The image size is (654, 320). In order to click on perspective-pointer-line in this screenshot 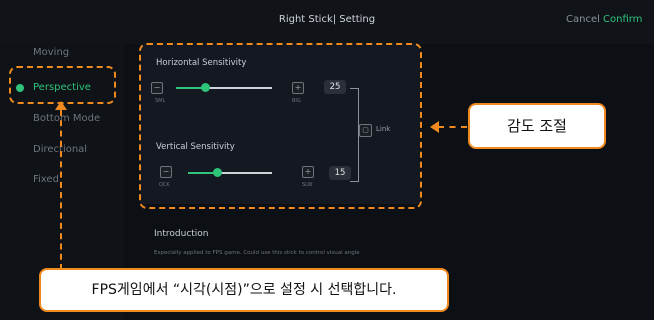, I will do `click(61, 190)`.